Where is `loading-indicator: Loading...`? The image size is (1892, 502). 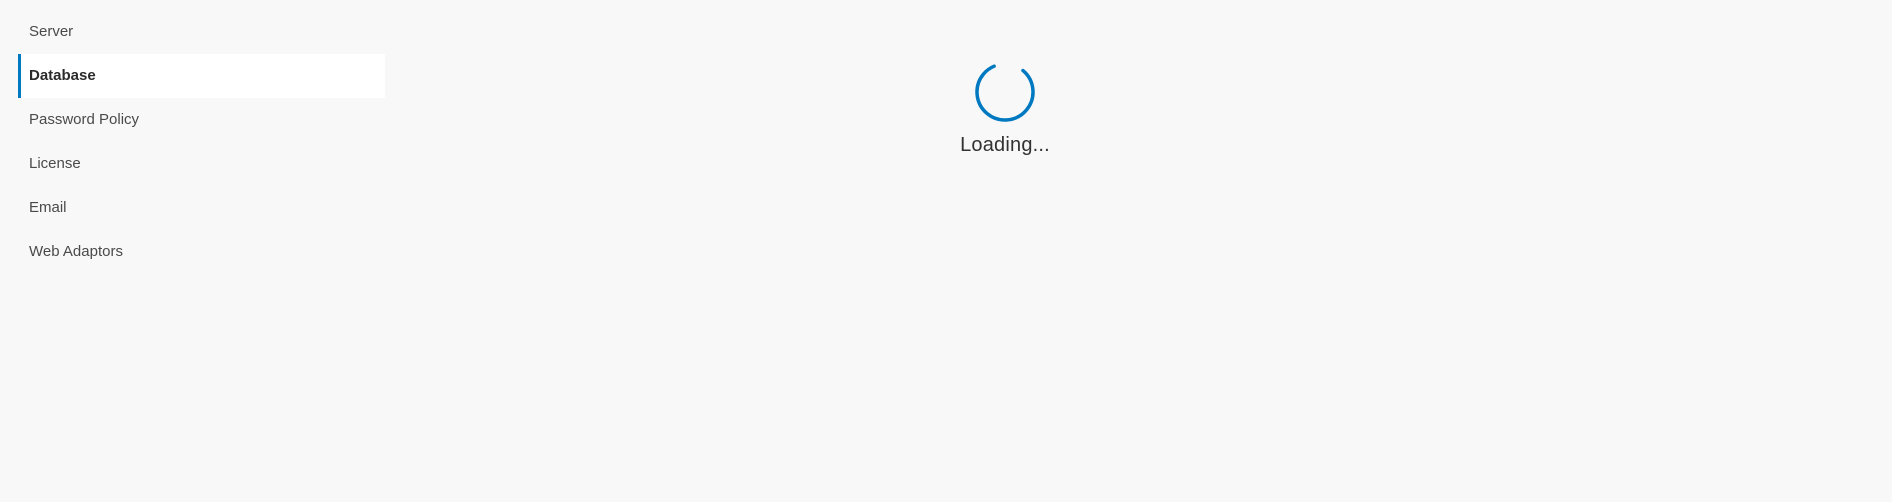
loading-indicator: Loading... is located at coordinates (1005, 108).